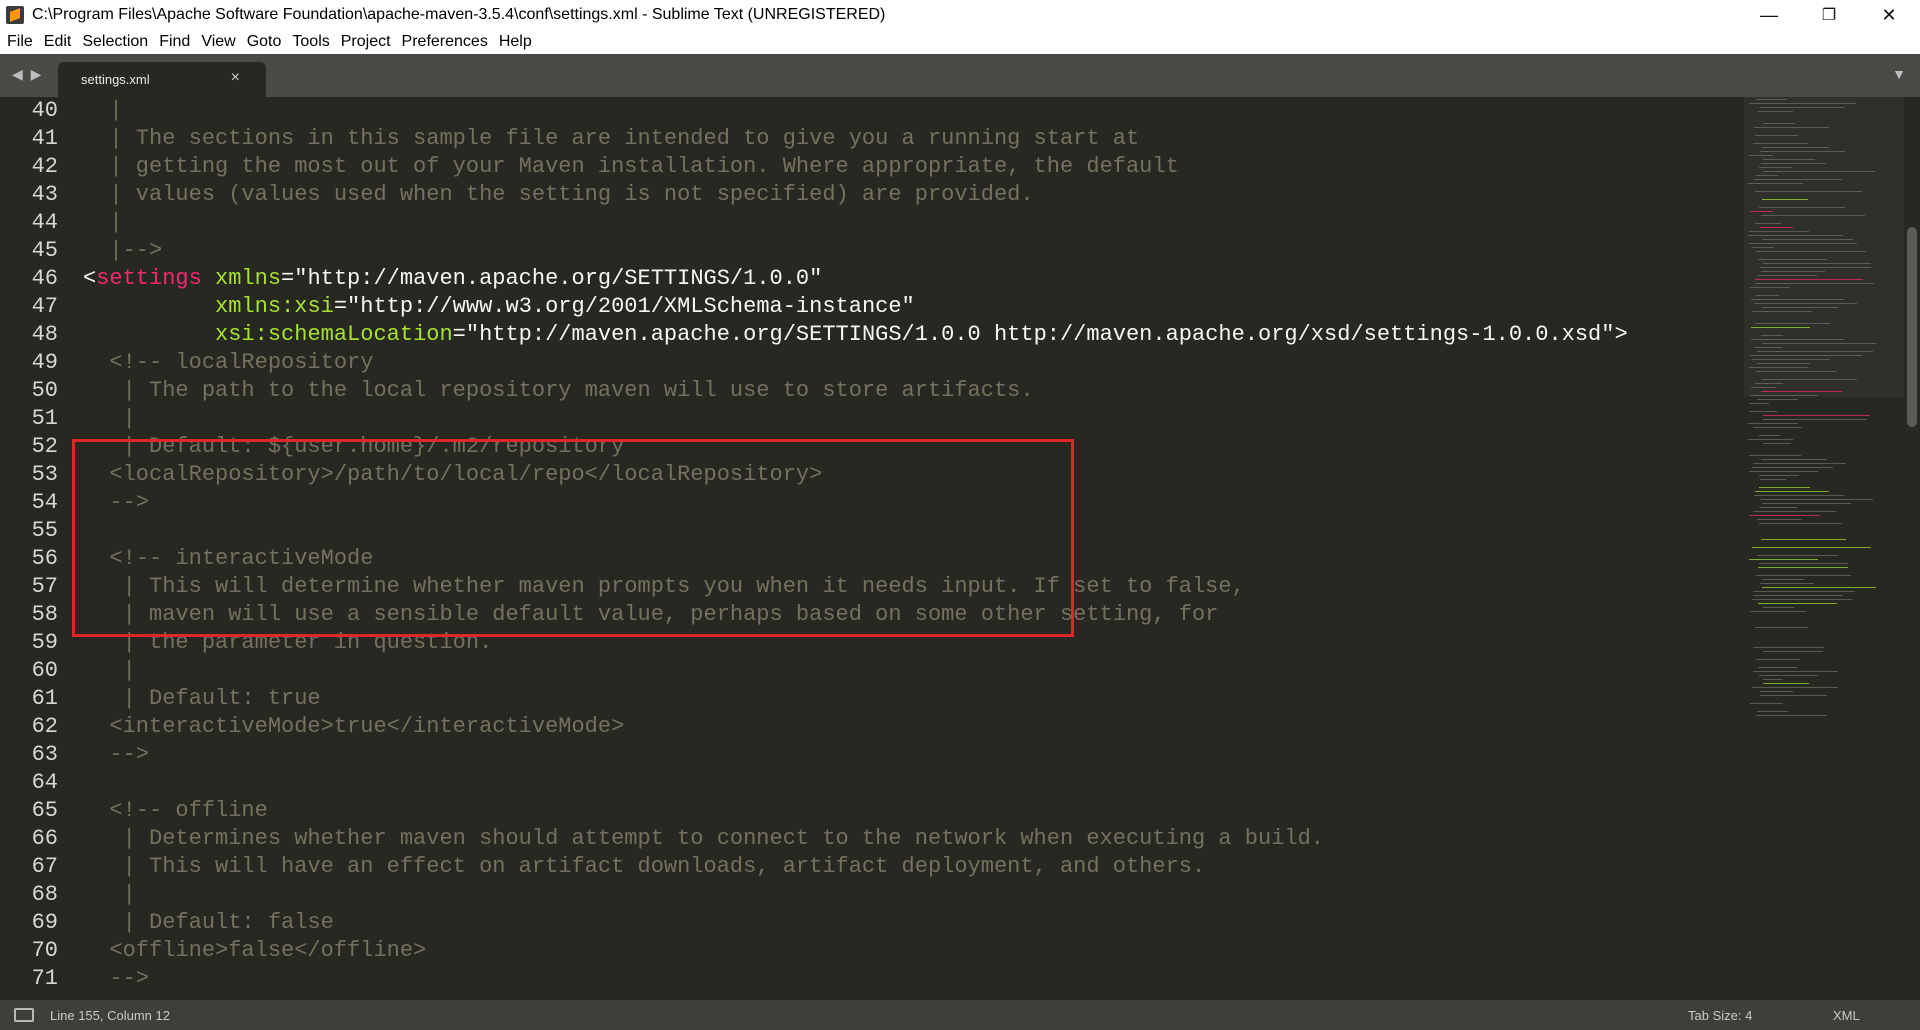  I want to click on menu-preferences: Preferences, so click(446, 42).